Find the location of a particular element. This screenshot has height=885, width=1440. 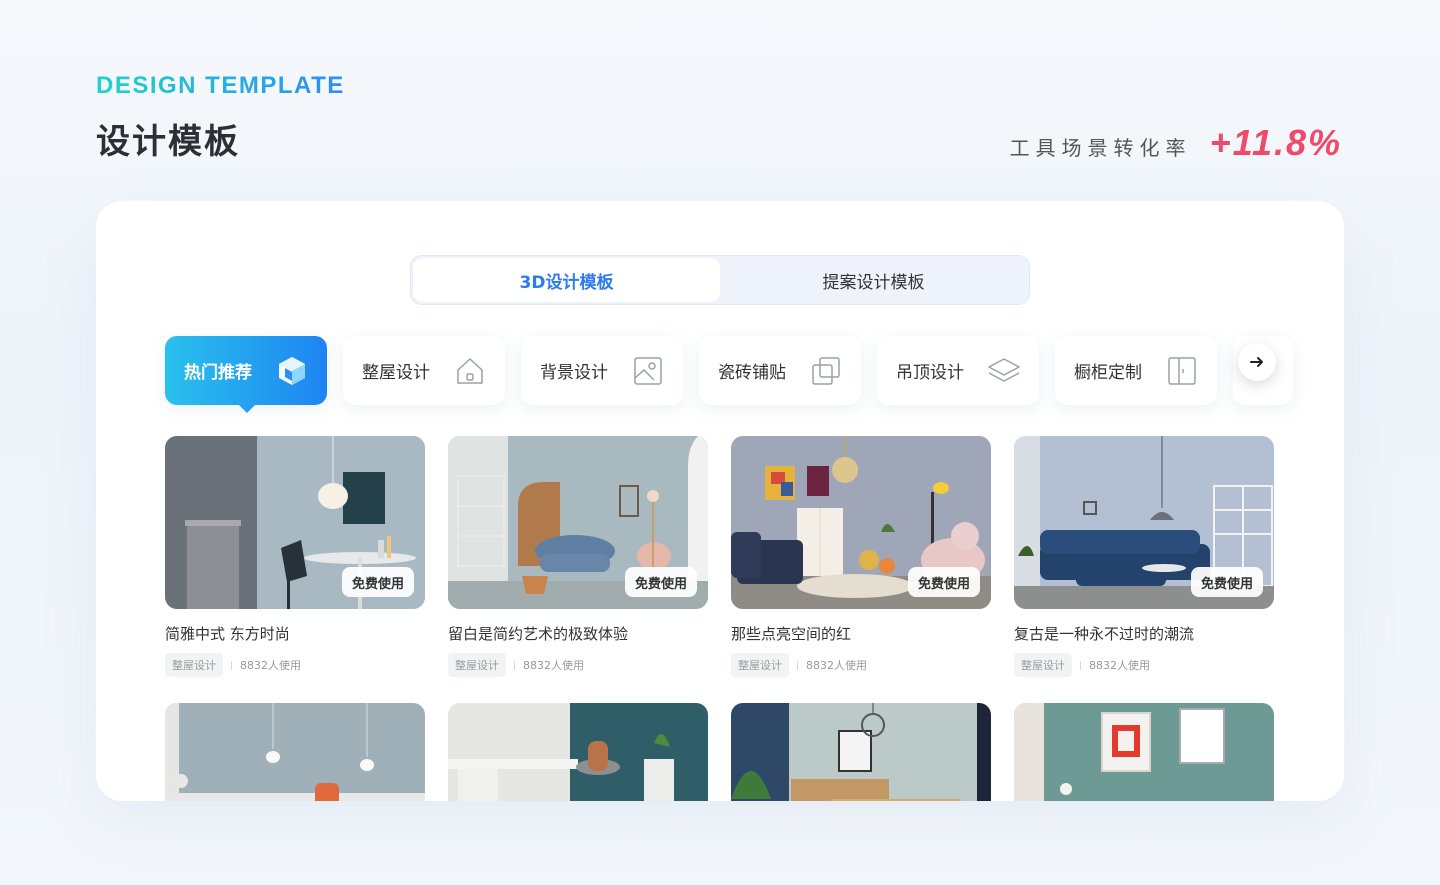

category-label: 整屋设计 is located at coordinates (396, 373).